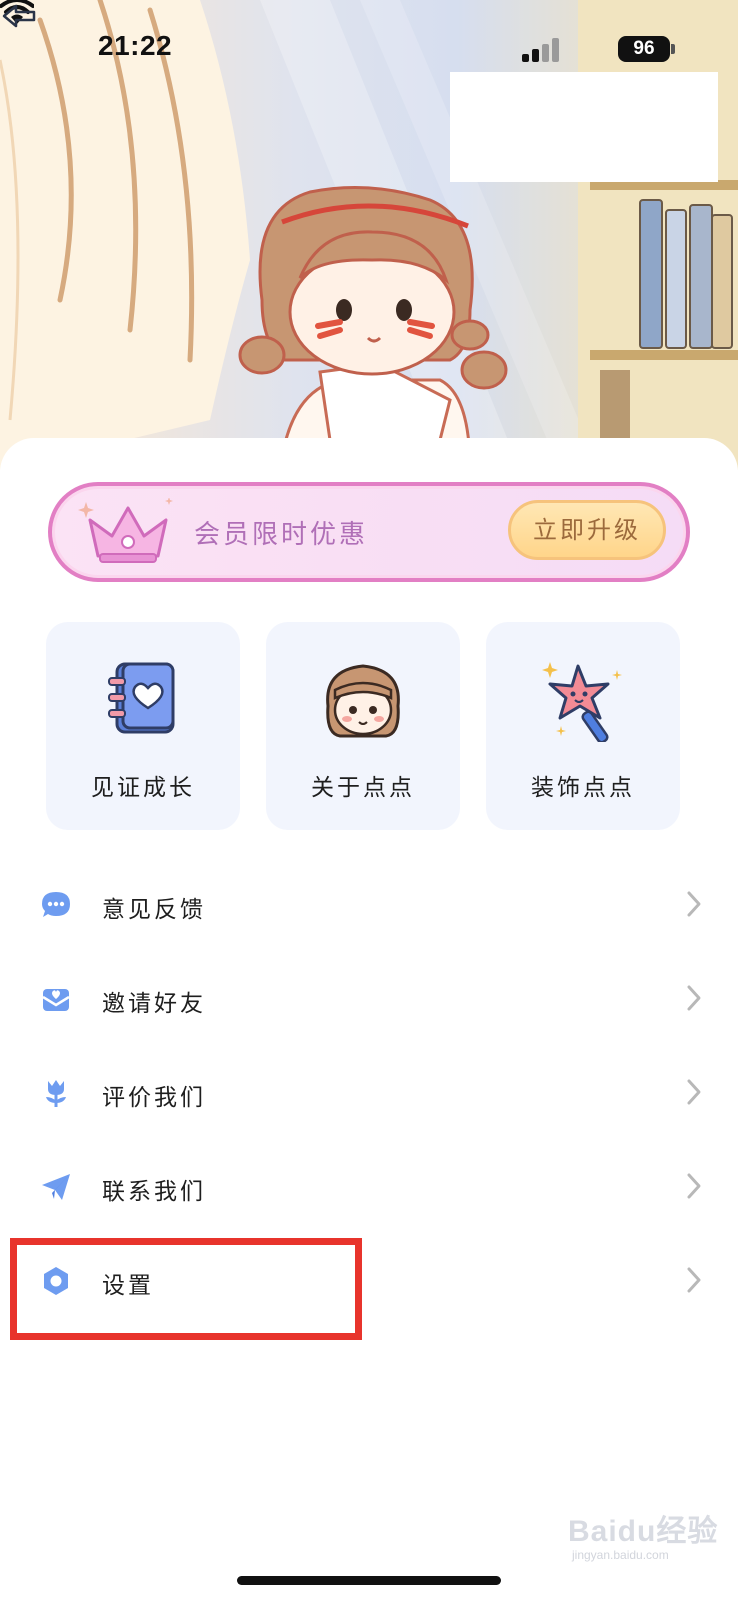 Image resolution: width=738 pixels, height=1600 pixels. Describe the element at coordinates (154, 1098) in the screenshot. I see `menu-label-rate: 评价我们` at that location.